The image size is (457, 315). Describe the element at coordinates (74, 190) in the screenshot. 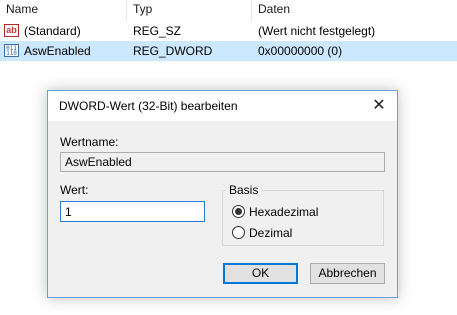

I see `value-data-label: Wert:` at that location.